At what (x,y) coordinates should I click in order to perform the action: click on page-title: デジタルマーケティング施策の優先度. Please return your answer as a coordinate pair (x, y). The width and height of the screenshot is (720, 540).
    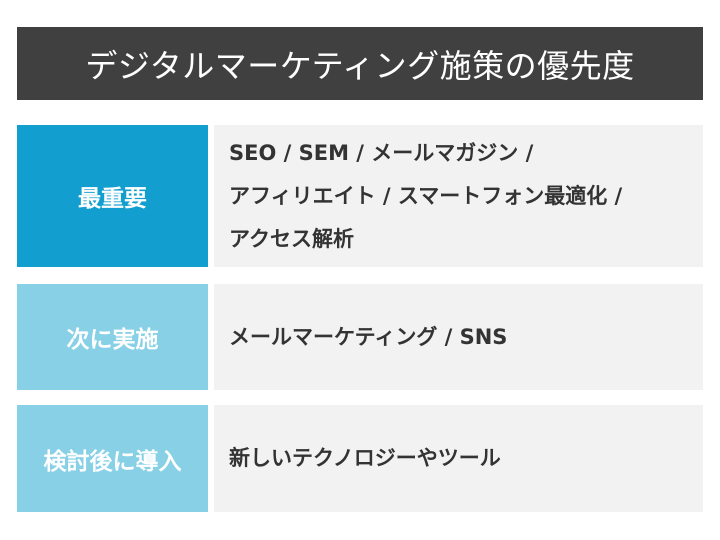
    Looking at the image, I should click on (360, 63).